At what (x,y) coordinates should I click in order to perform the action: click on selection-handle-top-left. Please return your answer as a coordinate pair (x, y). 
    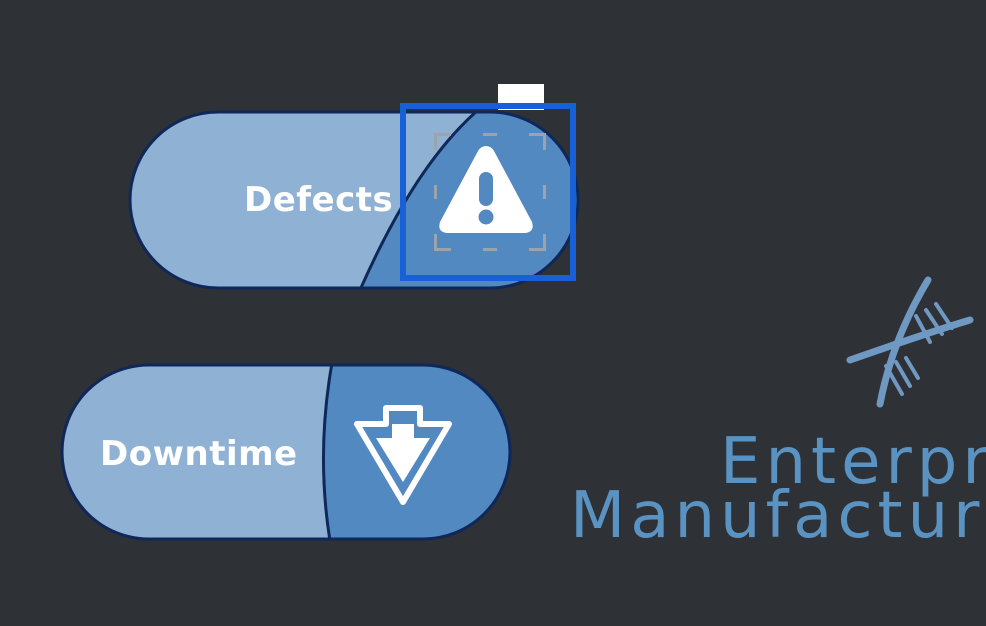
    Looking at the image, I should click on (442, 141).